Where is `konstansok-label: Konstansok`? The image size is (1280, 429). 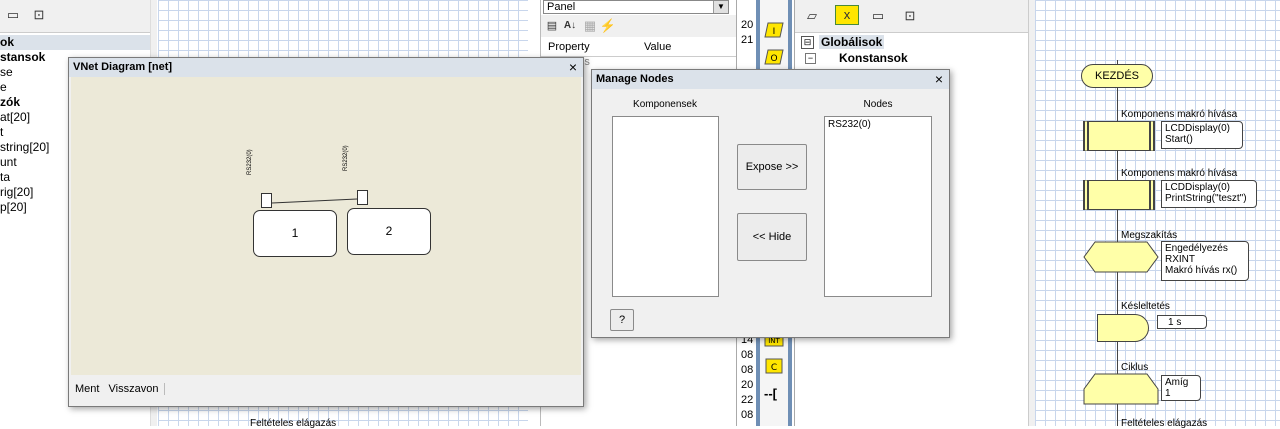 konstansok-label: Konstansok is located at coordinates (873, 58).